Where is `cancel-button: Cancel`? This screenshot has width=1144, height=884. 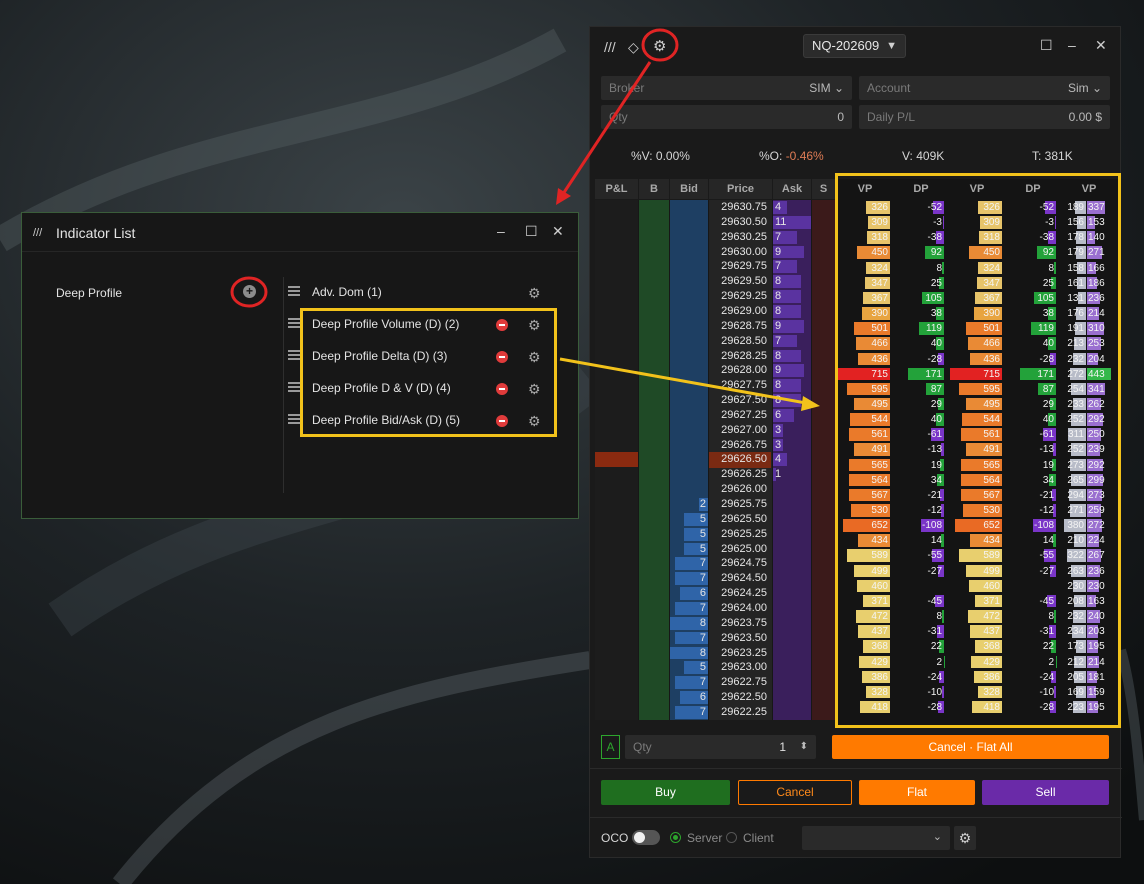 cancel-button: Cancel is located at coordinates (795, 792).